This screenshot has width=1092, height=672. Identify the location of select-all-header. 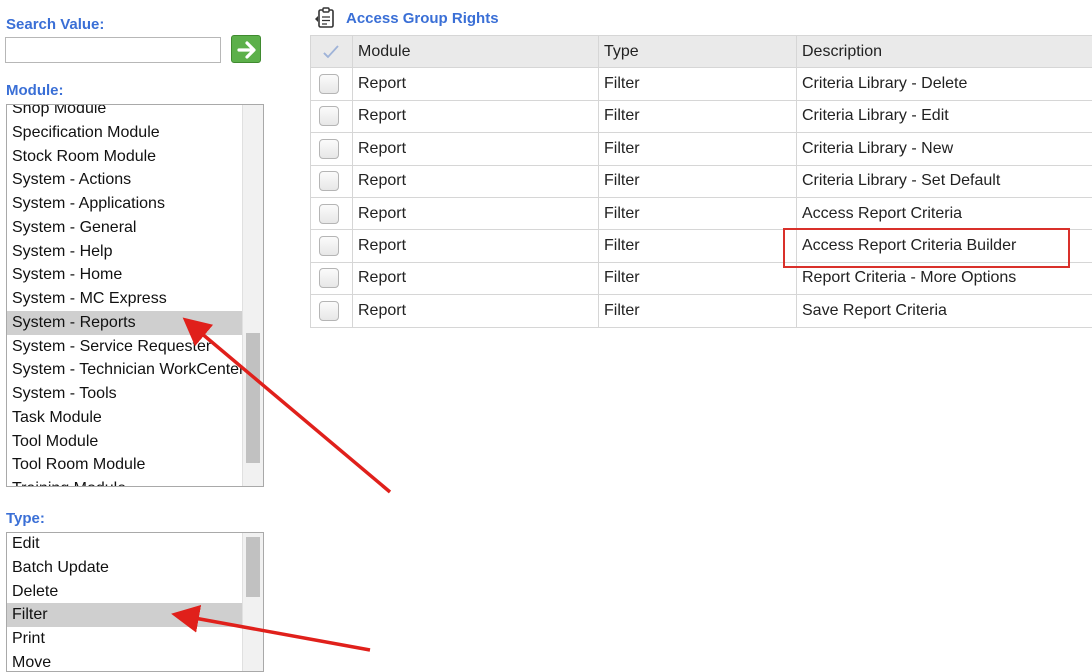
(332, 52).